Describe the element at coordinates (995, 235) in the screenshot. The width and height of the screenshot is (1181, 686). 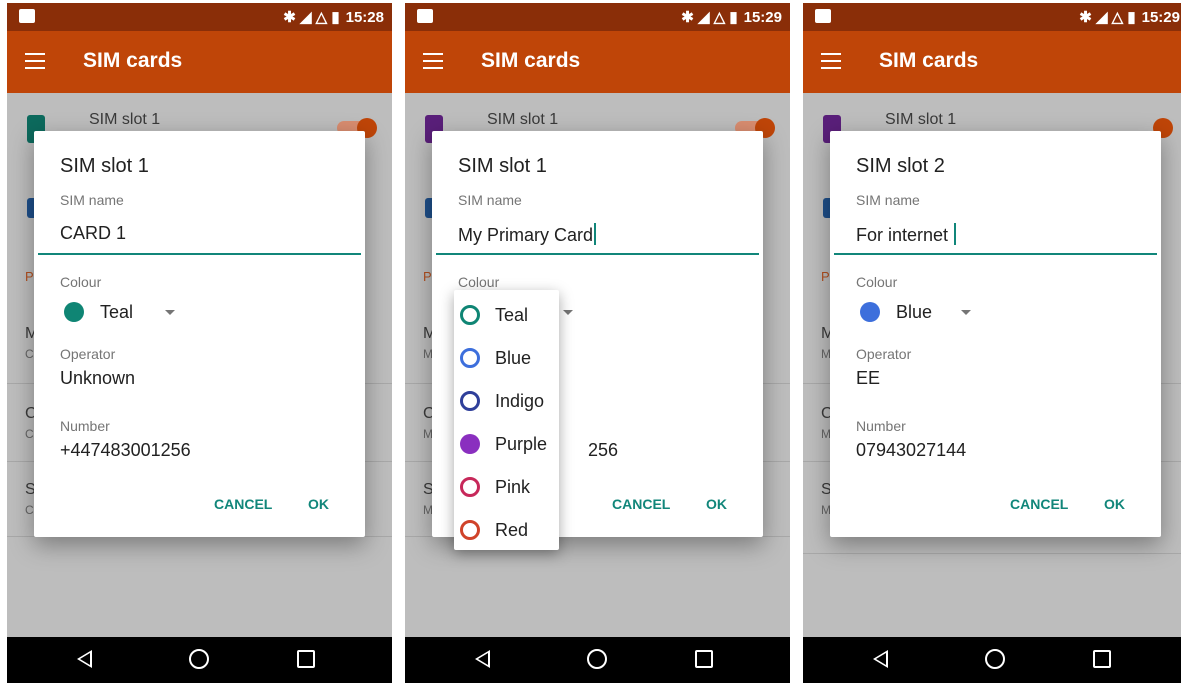
I see `sim-name-input: For internet` at that location.